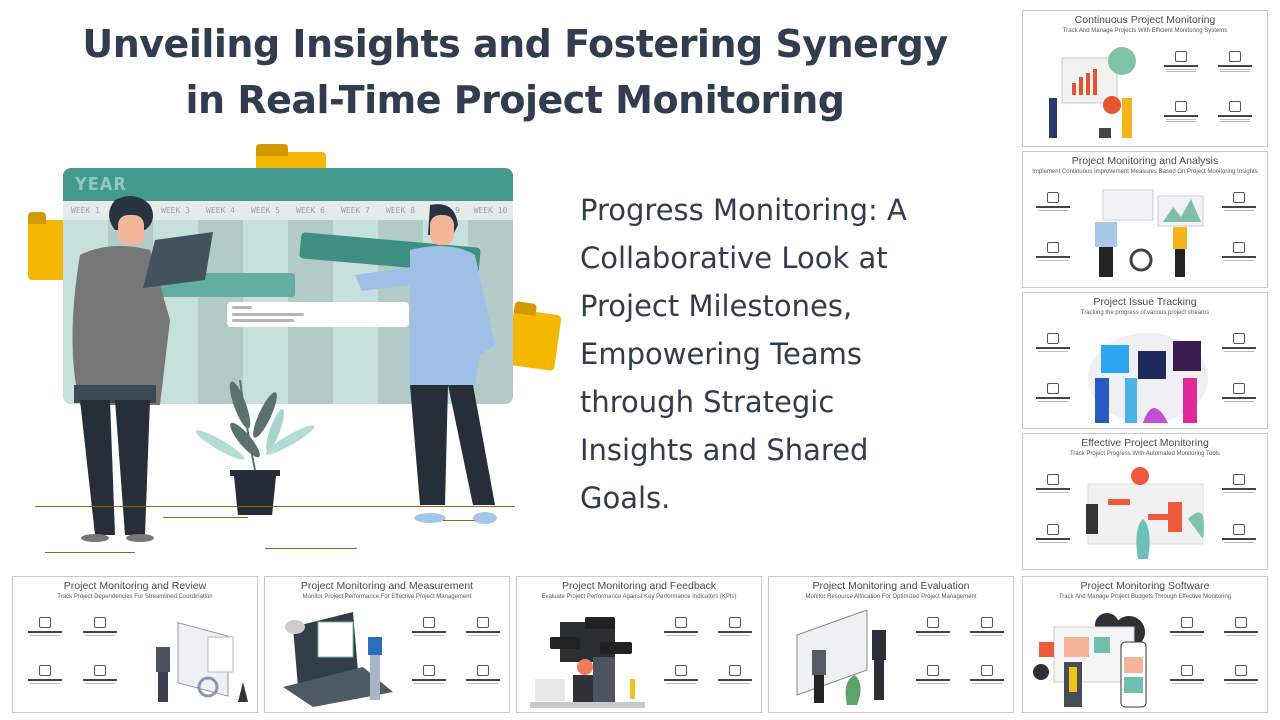 Image resolution: width=1280 pixels, height=720 pixels. I want to click on calendar-icon, so click(681, 622).